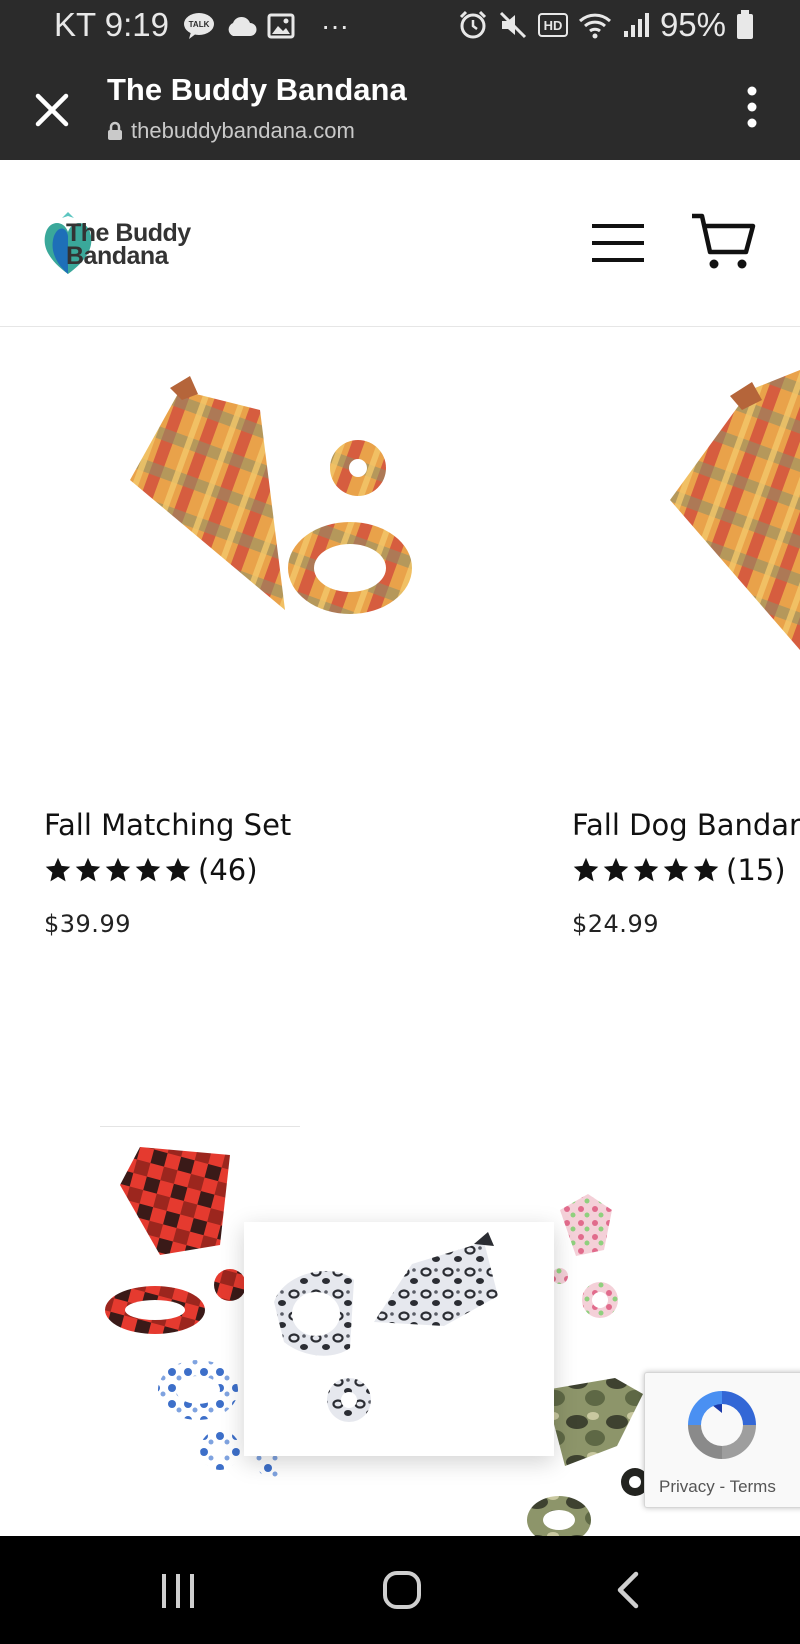 The image size is (800, 1644). I want to click on status-time: KT 9:19, so click(111, 24).